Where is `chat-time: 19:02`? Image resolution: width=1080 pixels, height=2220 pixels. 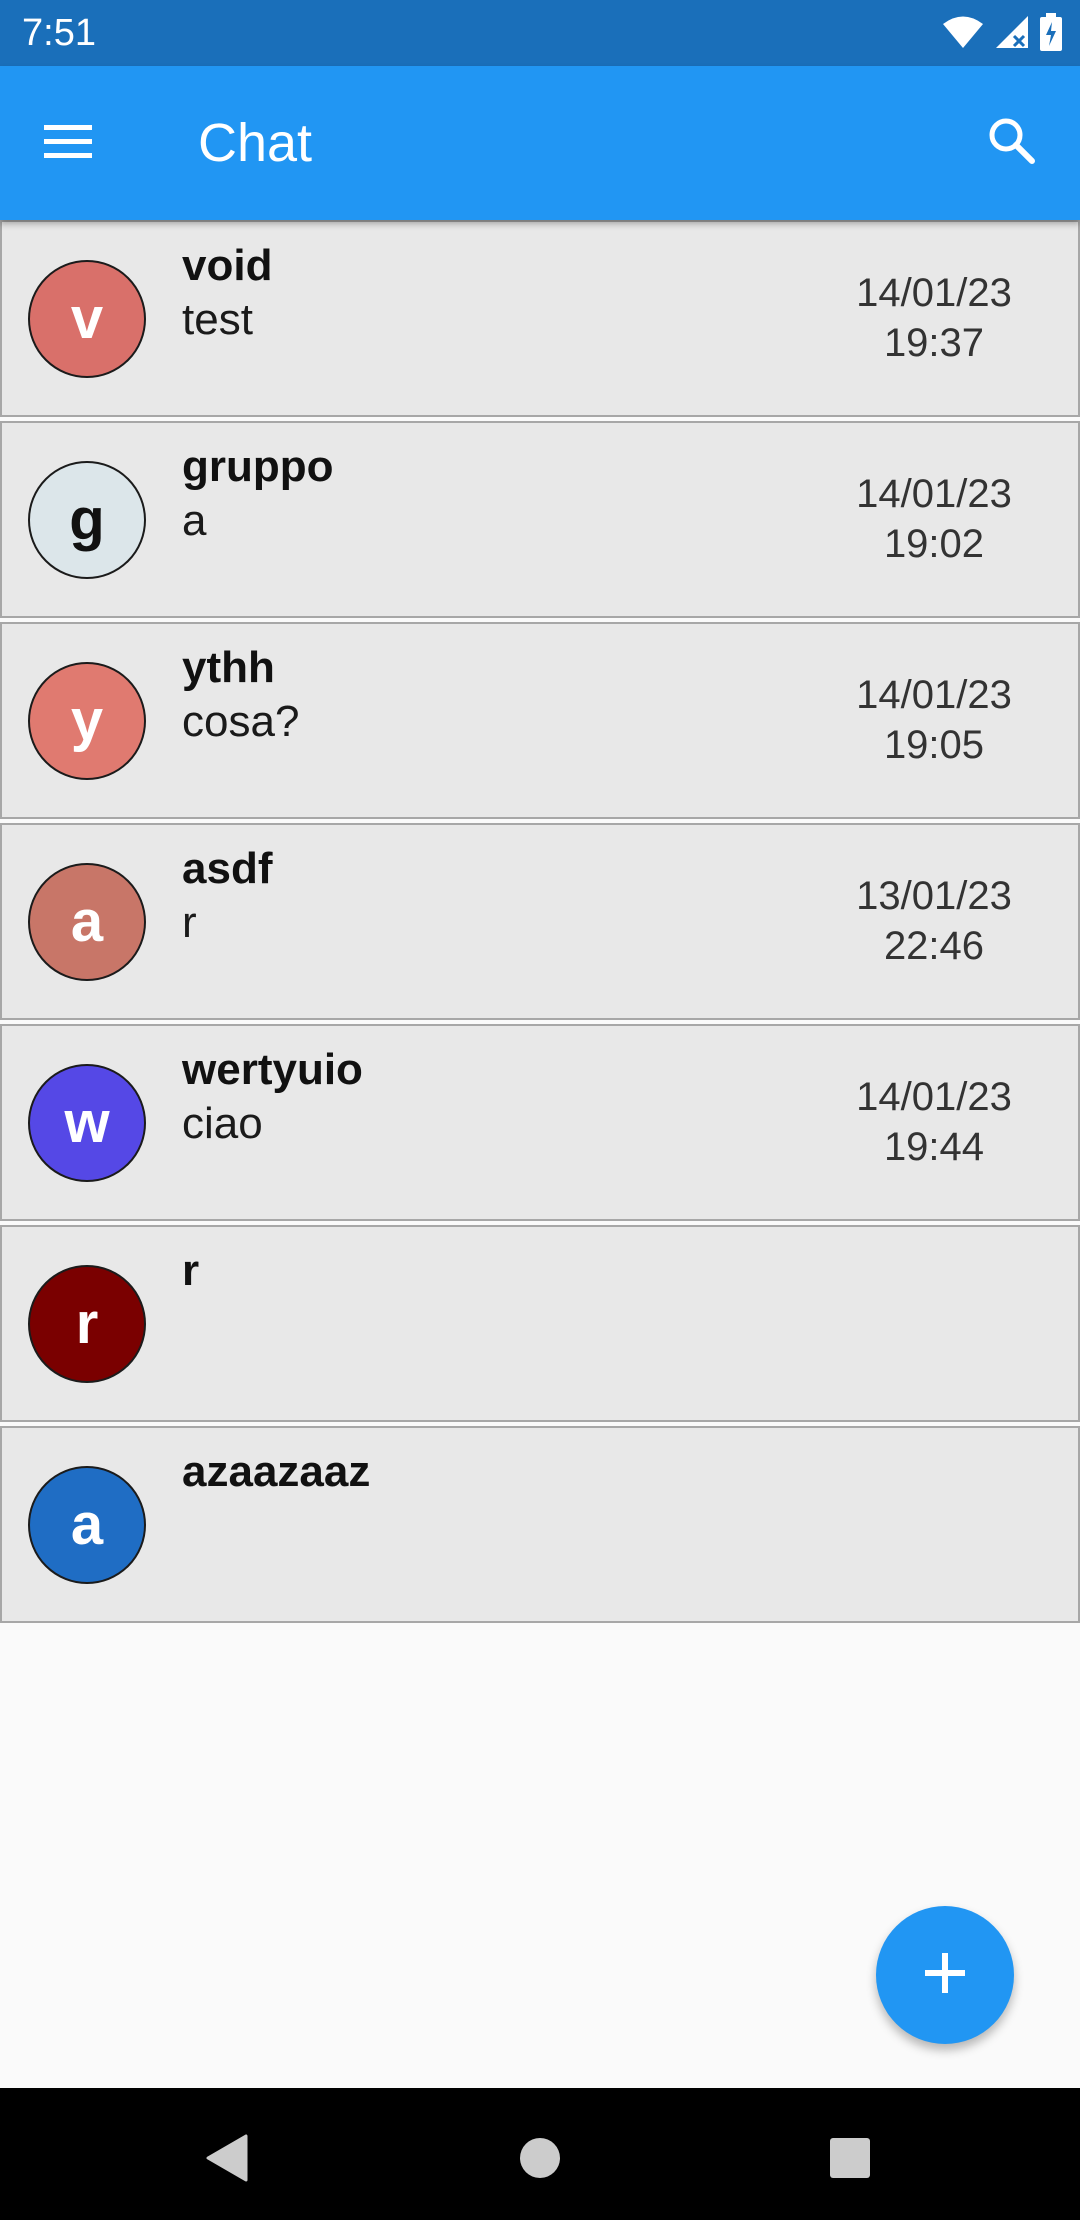
chat-time: 19:02 is located at coordinates (934, 544).